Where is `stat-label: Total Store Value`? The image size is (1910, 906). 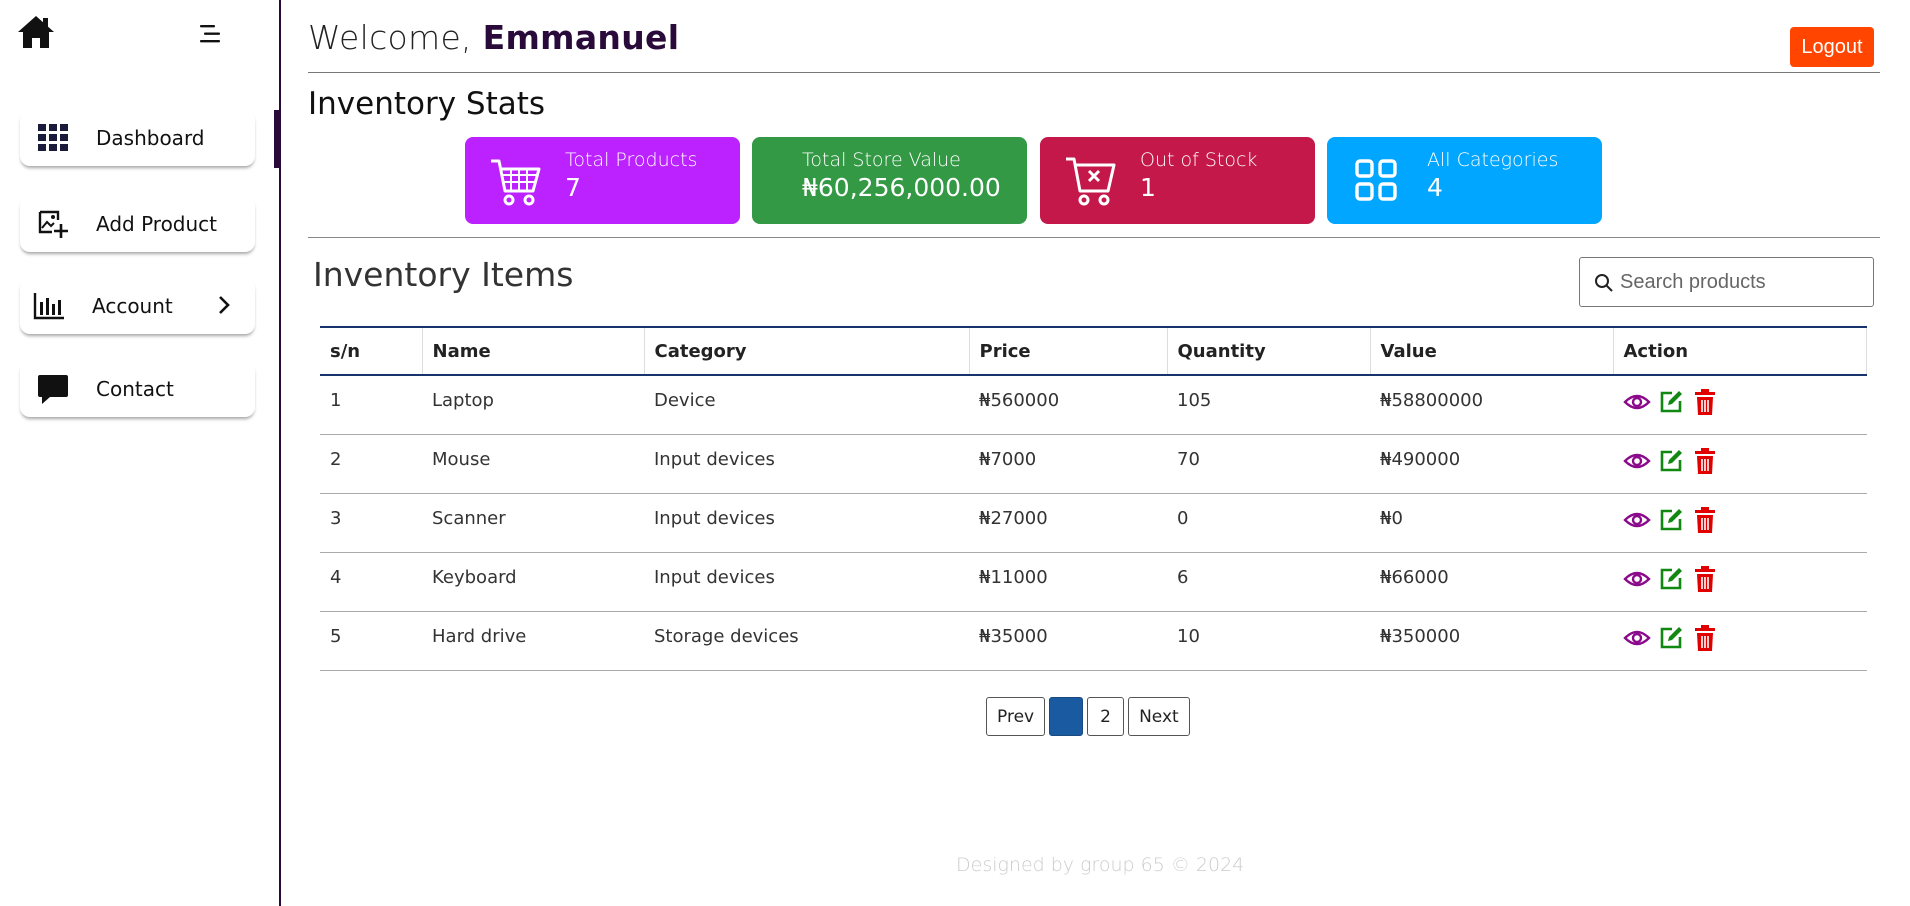 stat-label: Total Store Value is located at coordinates (881, 160).